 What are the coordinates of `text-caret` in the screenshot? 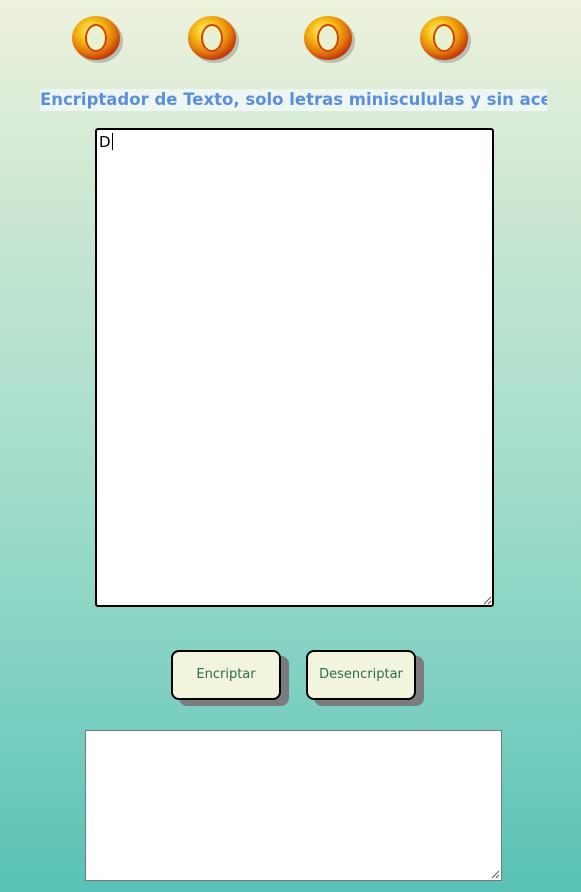 It's located at (112, 141).